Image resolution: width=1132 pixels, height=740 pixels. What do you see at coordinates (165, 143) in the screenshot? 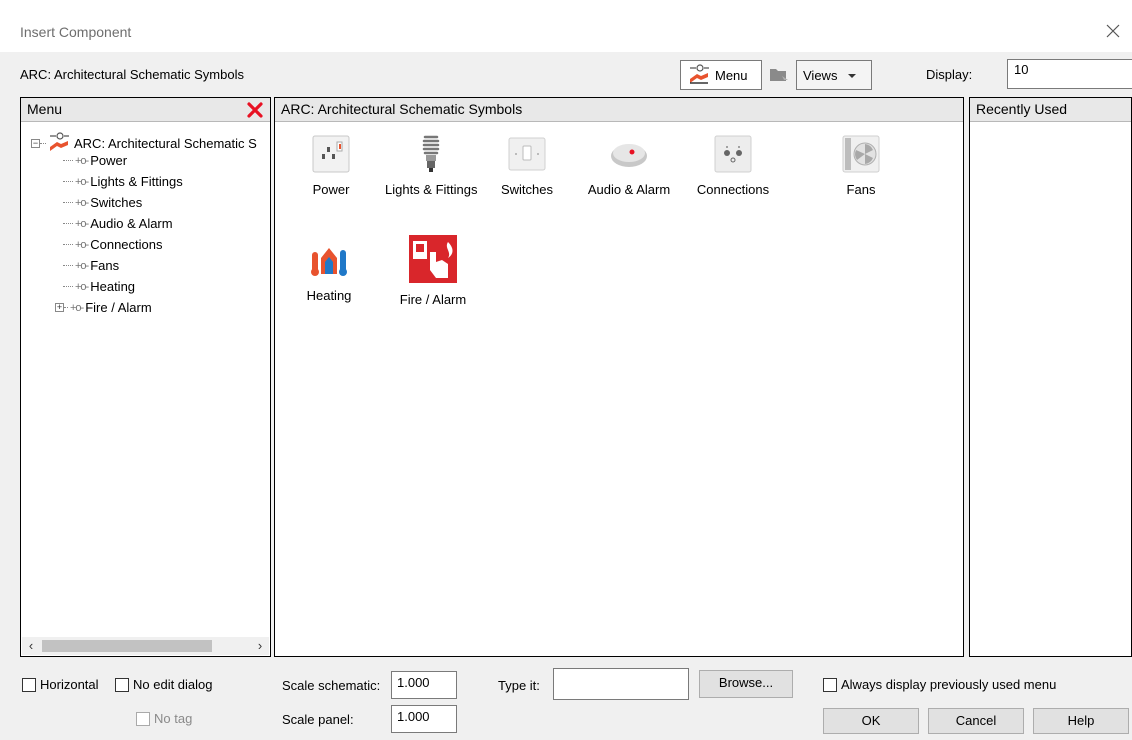
I see `tree-root-label: ARC: Architectural Schematic S` at bounding box center [165, 143].